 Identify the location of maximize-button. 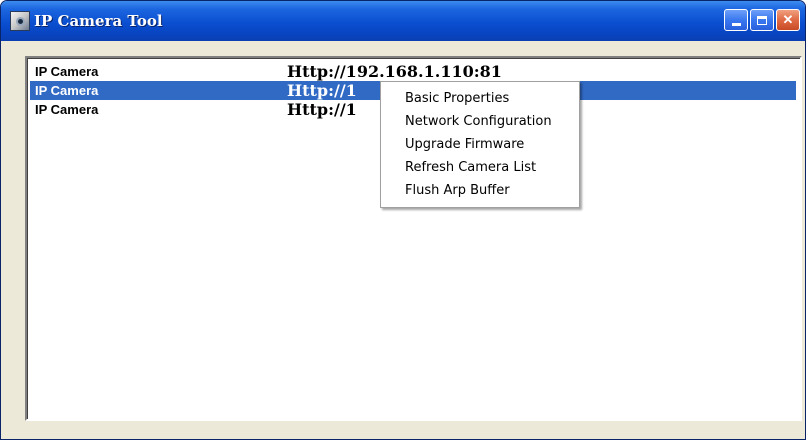
(762, 20).